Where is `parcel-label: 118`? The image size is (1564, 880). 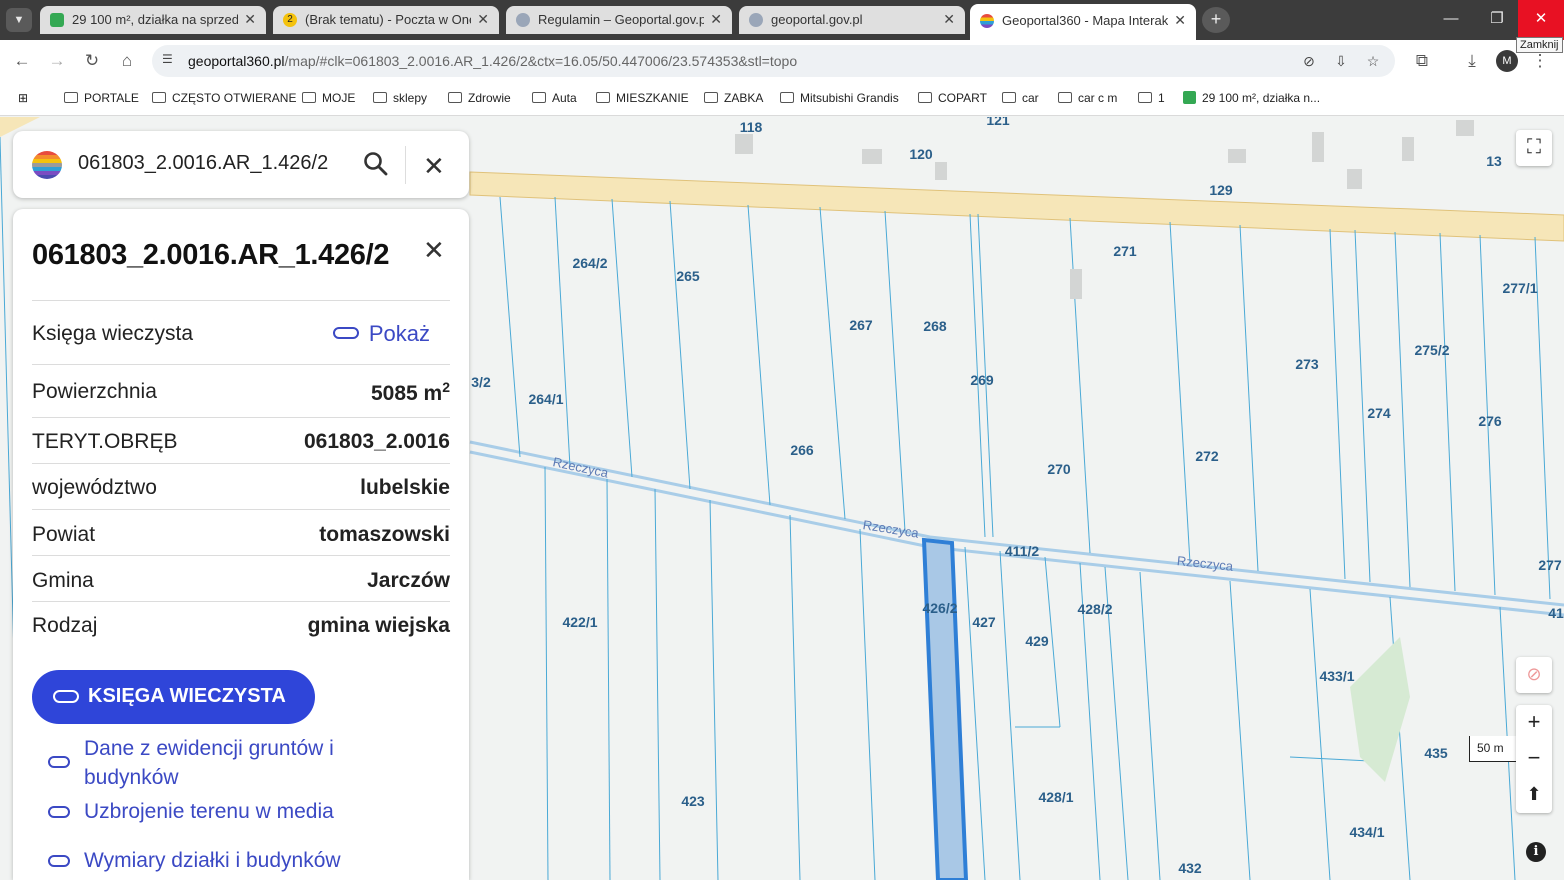
parcel-label: 118 is located at coordinates (751, 127).